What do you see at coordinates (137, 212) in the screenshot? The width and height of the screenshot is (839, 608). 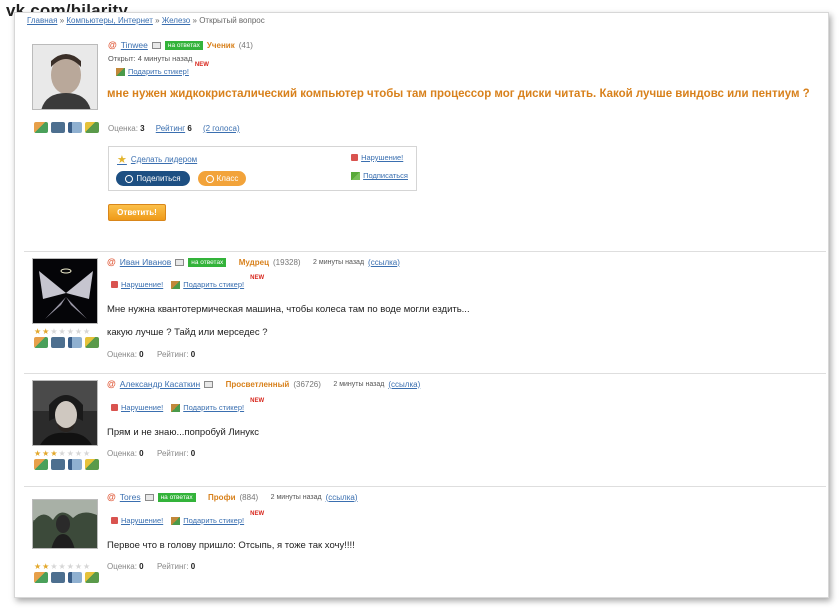 I see `answer-button: Ответить!` at bounding box center [137, 212].